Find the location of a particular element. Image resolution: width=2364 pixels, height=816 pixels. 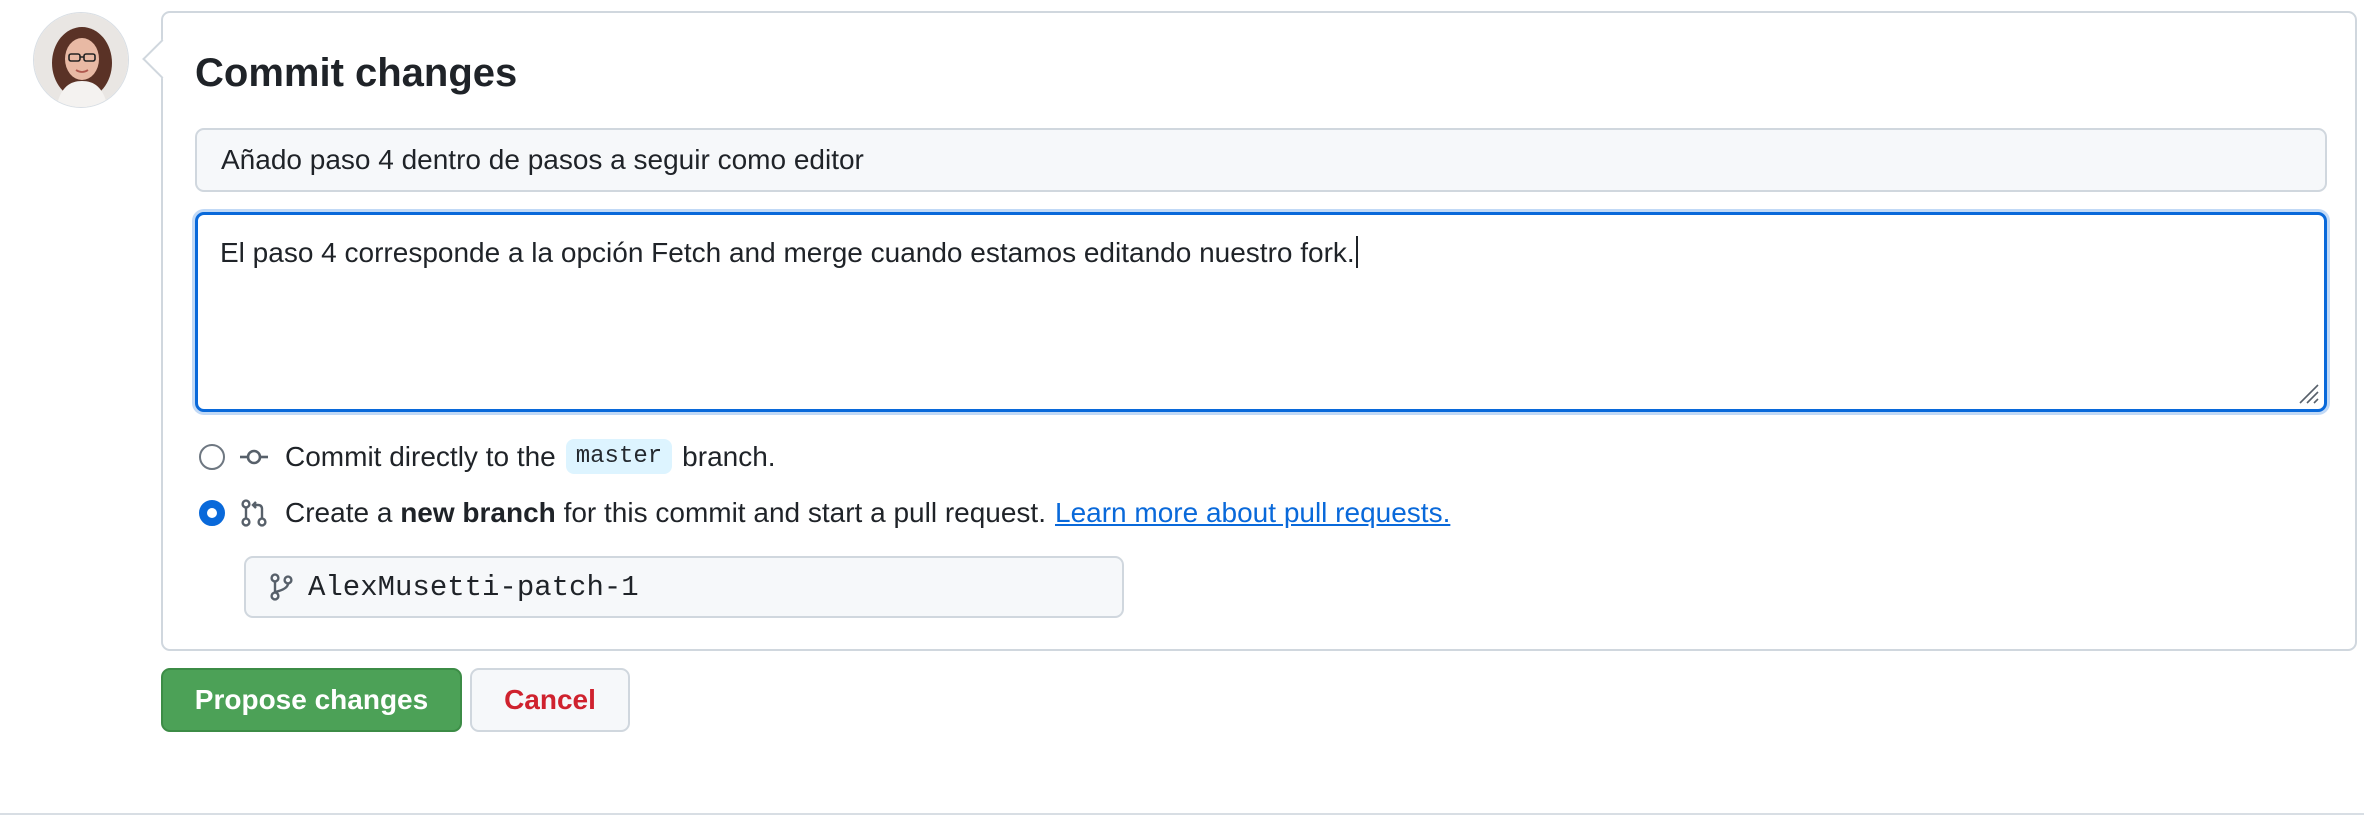

option-new-branch-bold: new branch is located at coordinates (478, 512).